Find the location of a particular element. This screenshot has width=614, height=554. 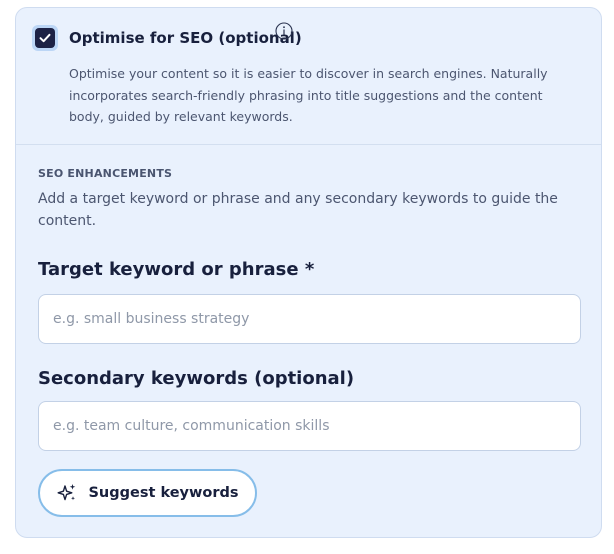

seo-option-title: Optimise for SEO (optional) is located at coordinates (185, 38).